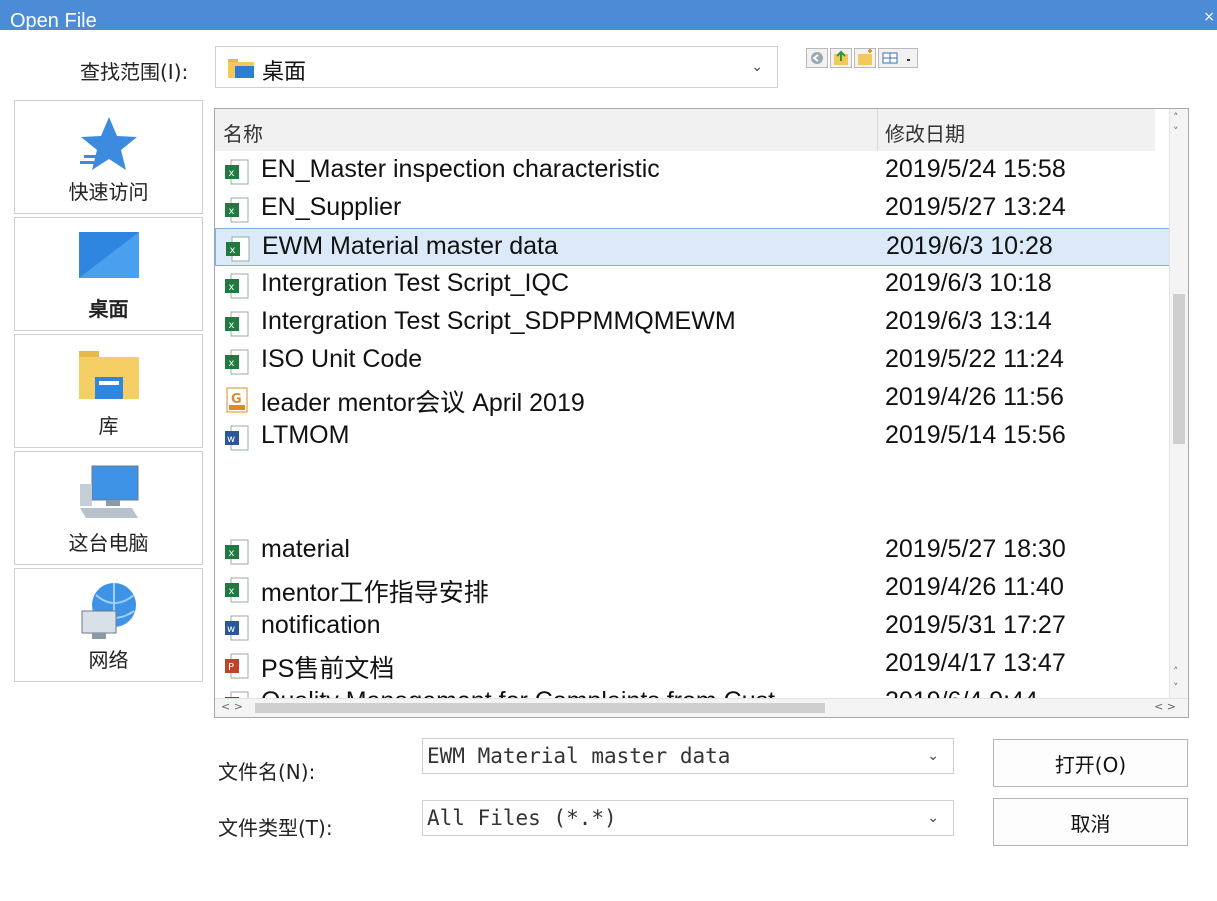 The height and width of the screenshot is (901, 1217). What do you see at coordinates (375, 593) in the screenshot?
I see `file-name: mentor工作指导安排` at bounding box center [375, 593].